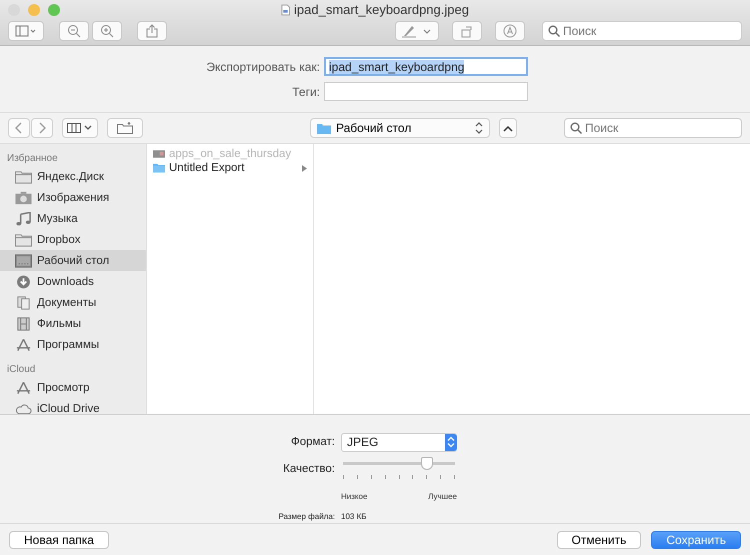 This screenshot has height=555, width=750. I want to click on music-note-icon, so click(23, 219).